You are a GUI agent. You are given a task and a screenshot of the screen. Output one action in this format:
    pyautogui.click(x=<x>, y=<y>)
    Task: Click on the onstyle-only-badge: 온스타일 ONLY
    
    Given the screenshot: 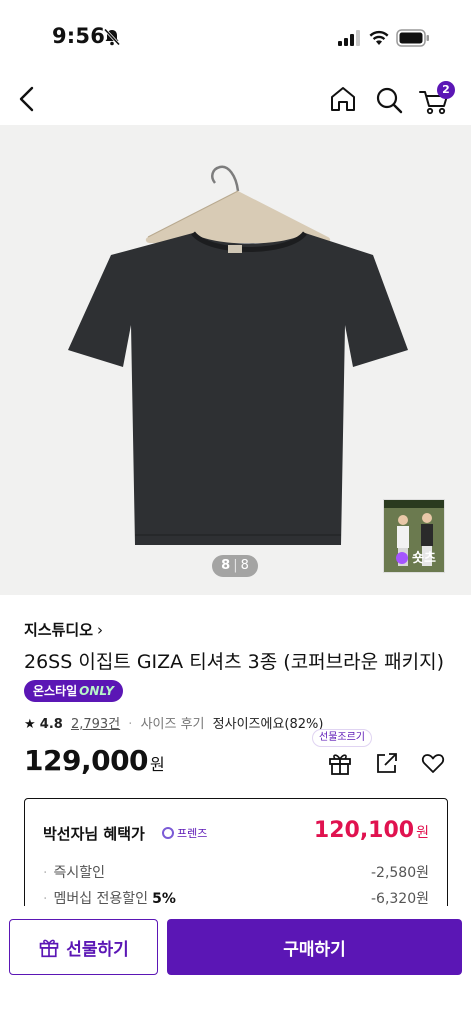 What is the action you would take?
    pyautogui.click(x=73, y=691)
    